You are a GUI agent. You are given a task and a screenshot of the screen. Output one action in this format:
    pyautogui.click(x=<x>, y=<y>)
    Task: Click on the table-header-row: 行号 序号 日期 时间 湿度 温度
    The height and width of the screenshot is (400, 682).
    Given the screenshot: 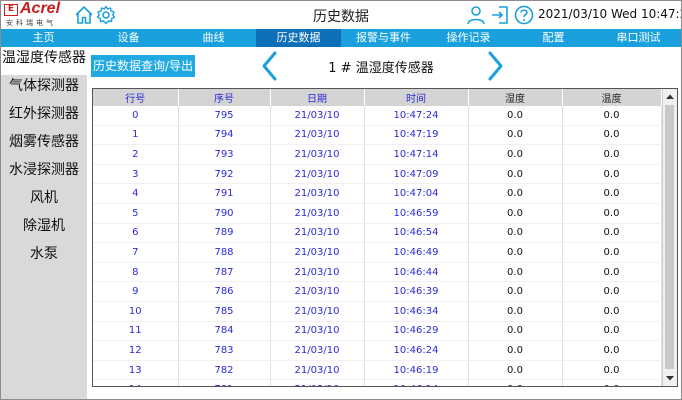 What is the action you would take?
    pyautogui.click(x=377, y=97)
    